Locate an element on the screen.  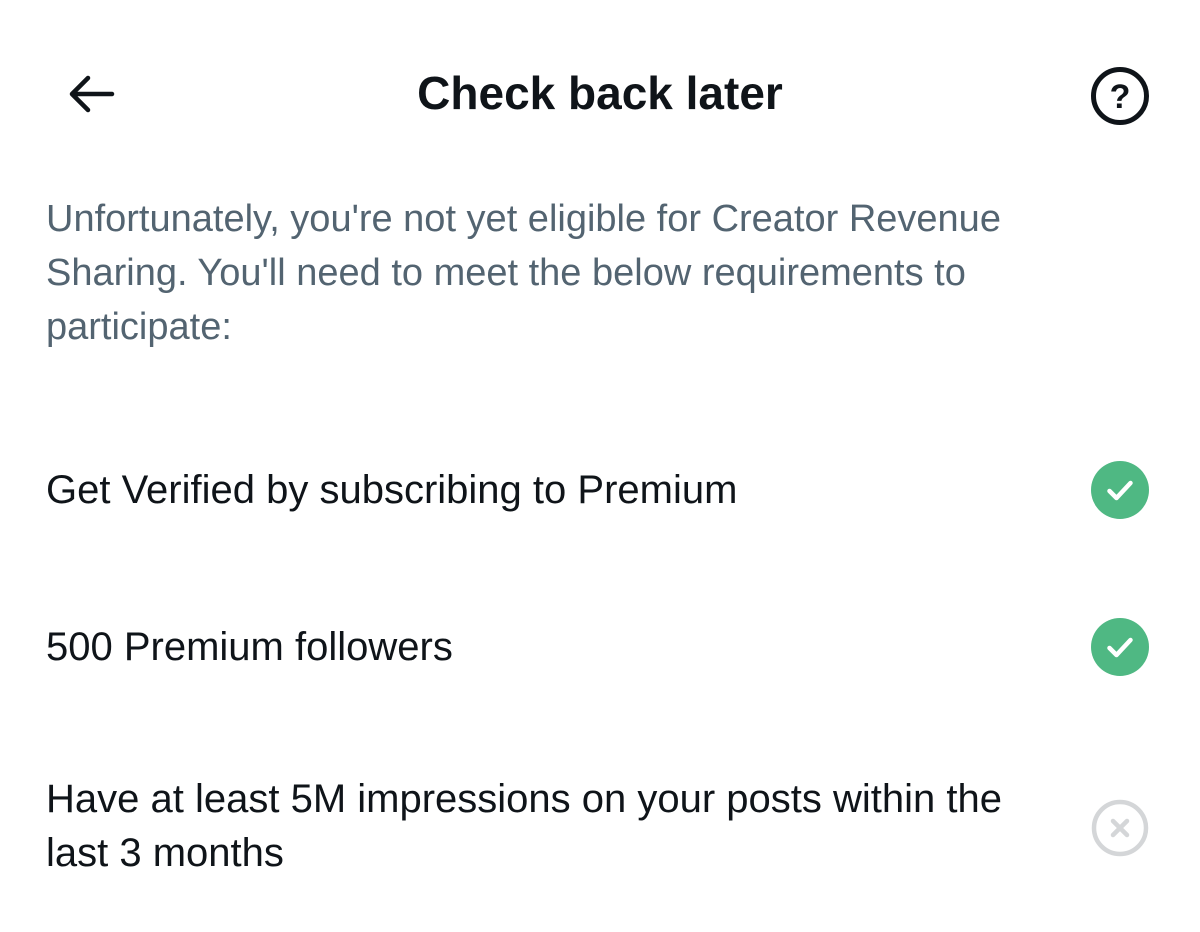
page-title: Check back later is located at coordinates (600, 93).